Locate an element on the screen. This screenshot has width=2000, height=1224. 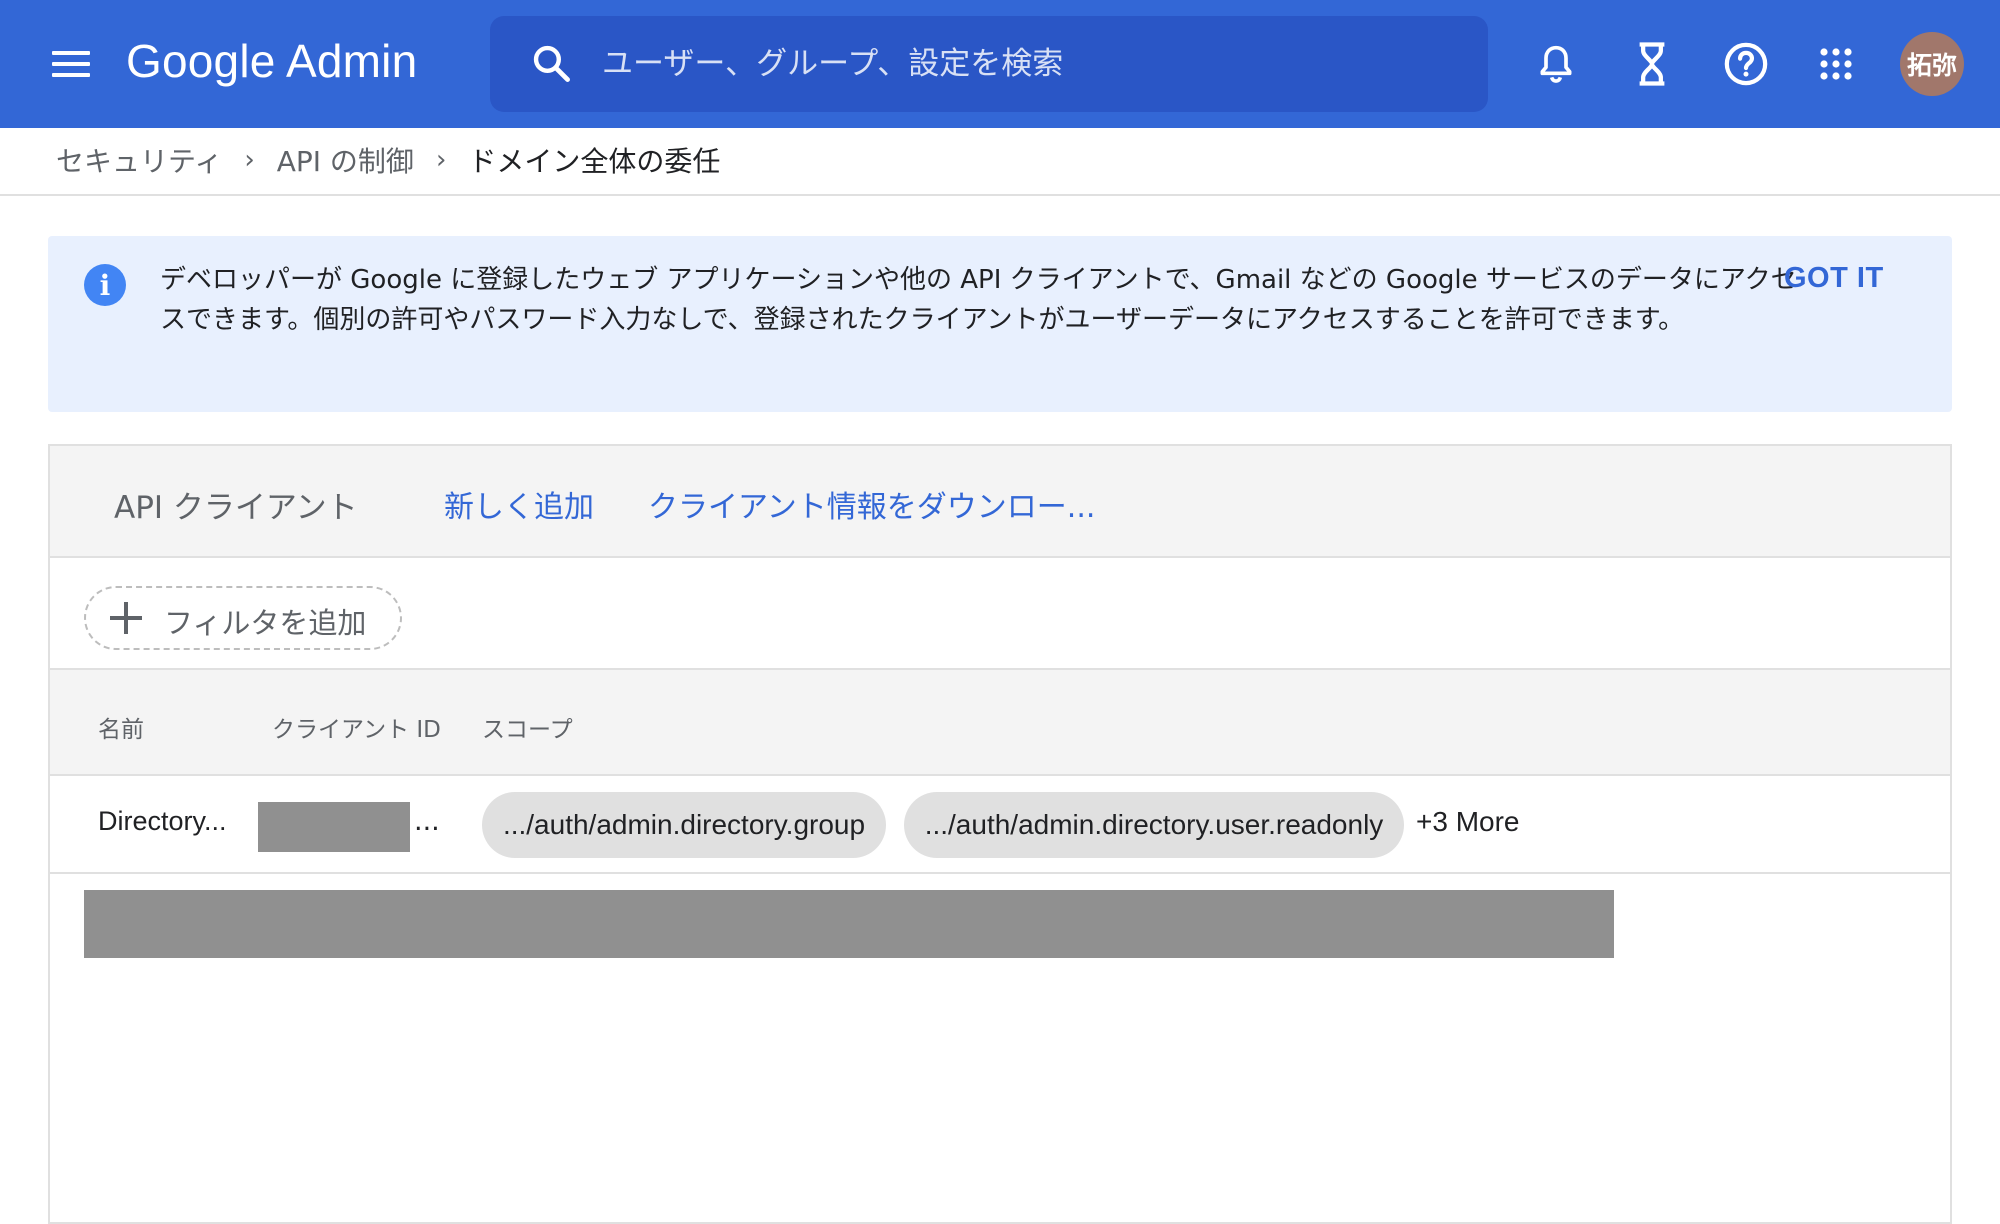
table-header: 名前 クライアント ID スコープ is located at coordinates (1000, 723).